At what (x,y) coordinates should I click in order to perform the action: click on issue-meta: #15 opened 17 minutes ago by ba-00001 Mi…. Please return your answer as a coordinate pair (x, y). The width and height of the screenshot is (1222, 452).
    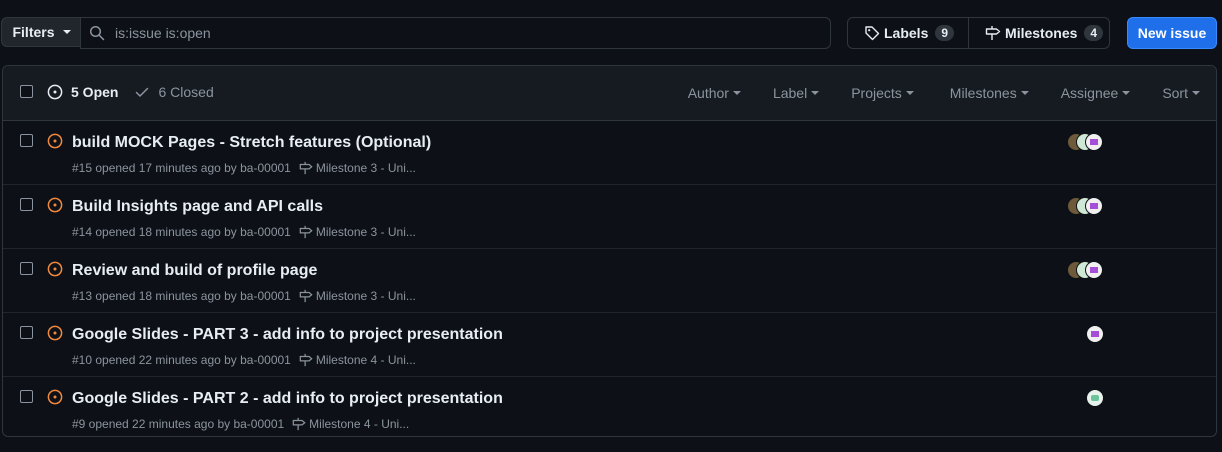
    Looking at the image, I should click on (244, 168).